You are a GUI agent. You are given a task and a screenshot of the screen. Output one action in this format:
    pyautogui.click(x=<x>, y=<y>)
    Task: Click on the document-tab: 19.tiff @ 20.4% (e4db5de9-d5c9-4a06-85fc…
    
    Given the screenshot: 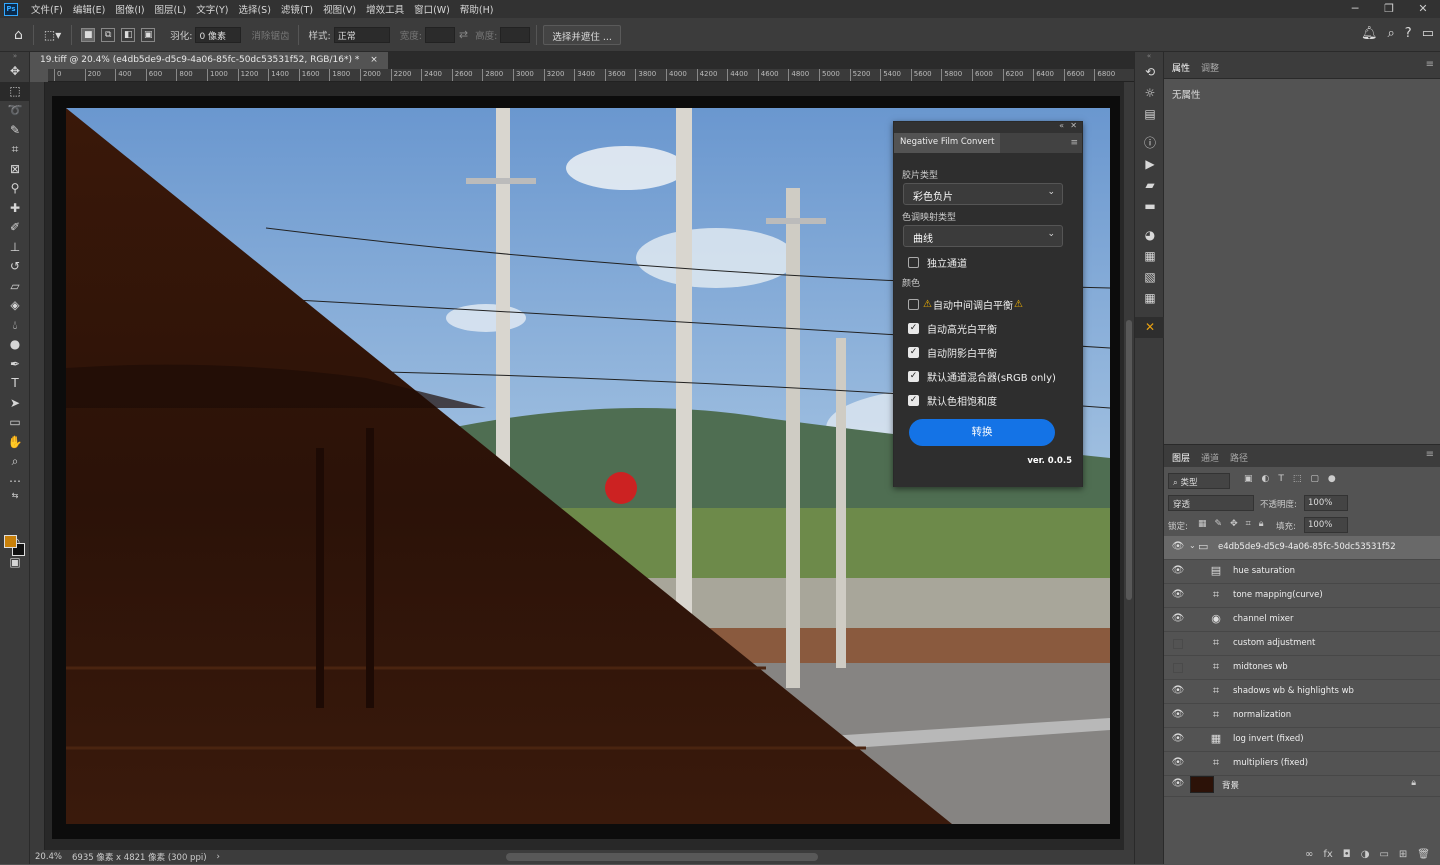 What is the action you would take?
    pyautogui.click(x=209, y=60)
    